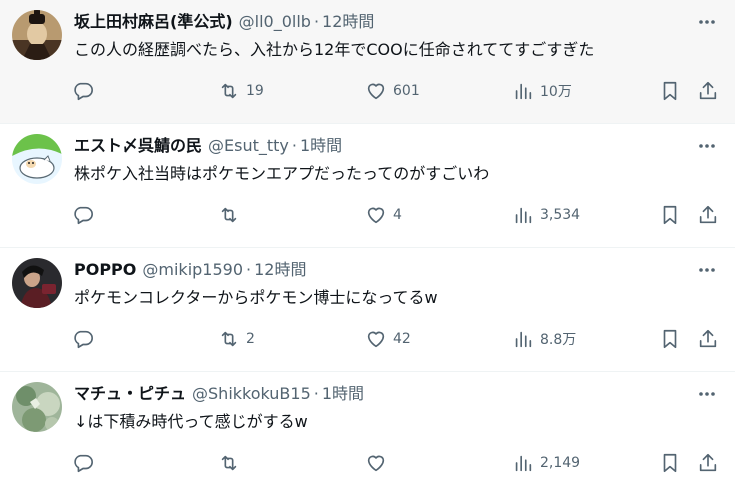  I want to click on user-handle: @Esut_tty, so click(248, 146).